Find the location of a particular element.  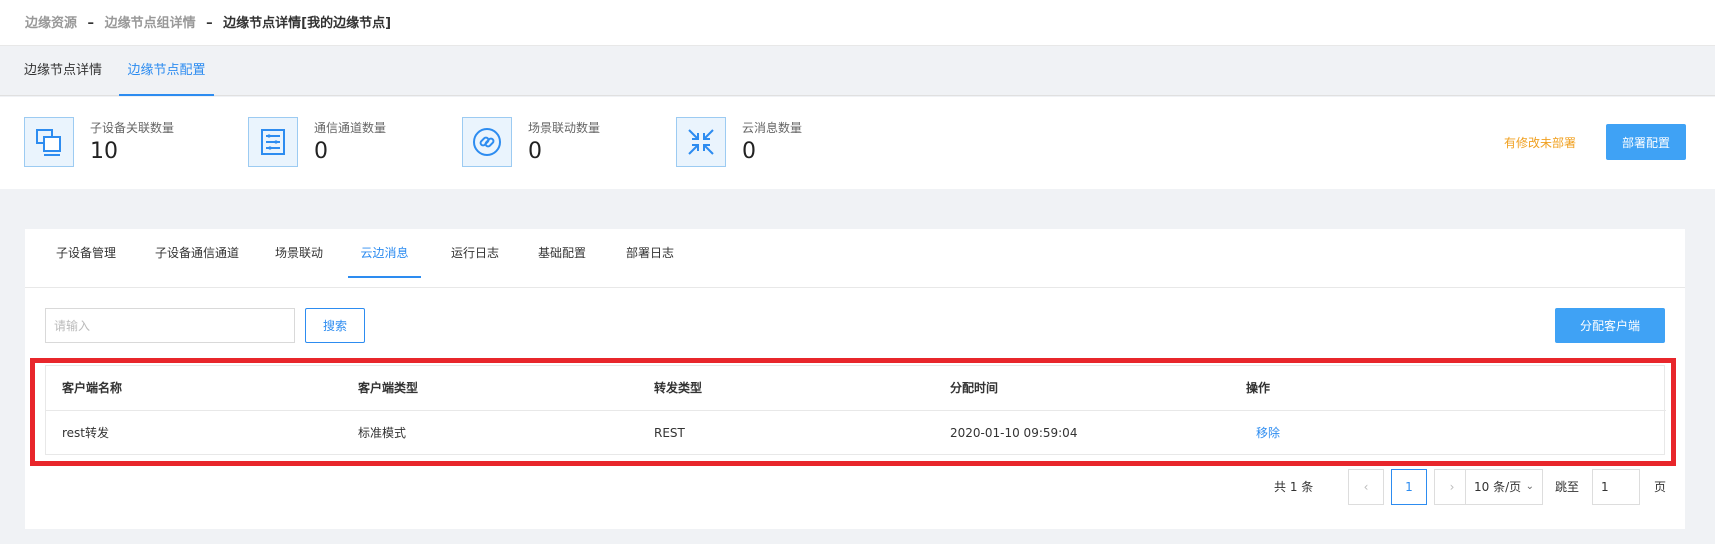

page-number-button: 1 is located at coordinates (1409, 487).